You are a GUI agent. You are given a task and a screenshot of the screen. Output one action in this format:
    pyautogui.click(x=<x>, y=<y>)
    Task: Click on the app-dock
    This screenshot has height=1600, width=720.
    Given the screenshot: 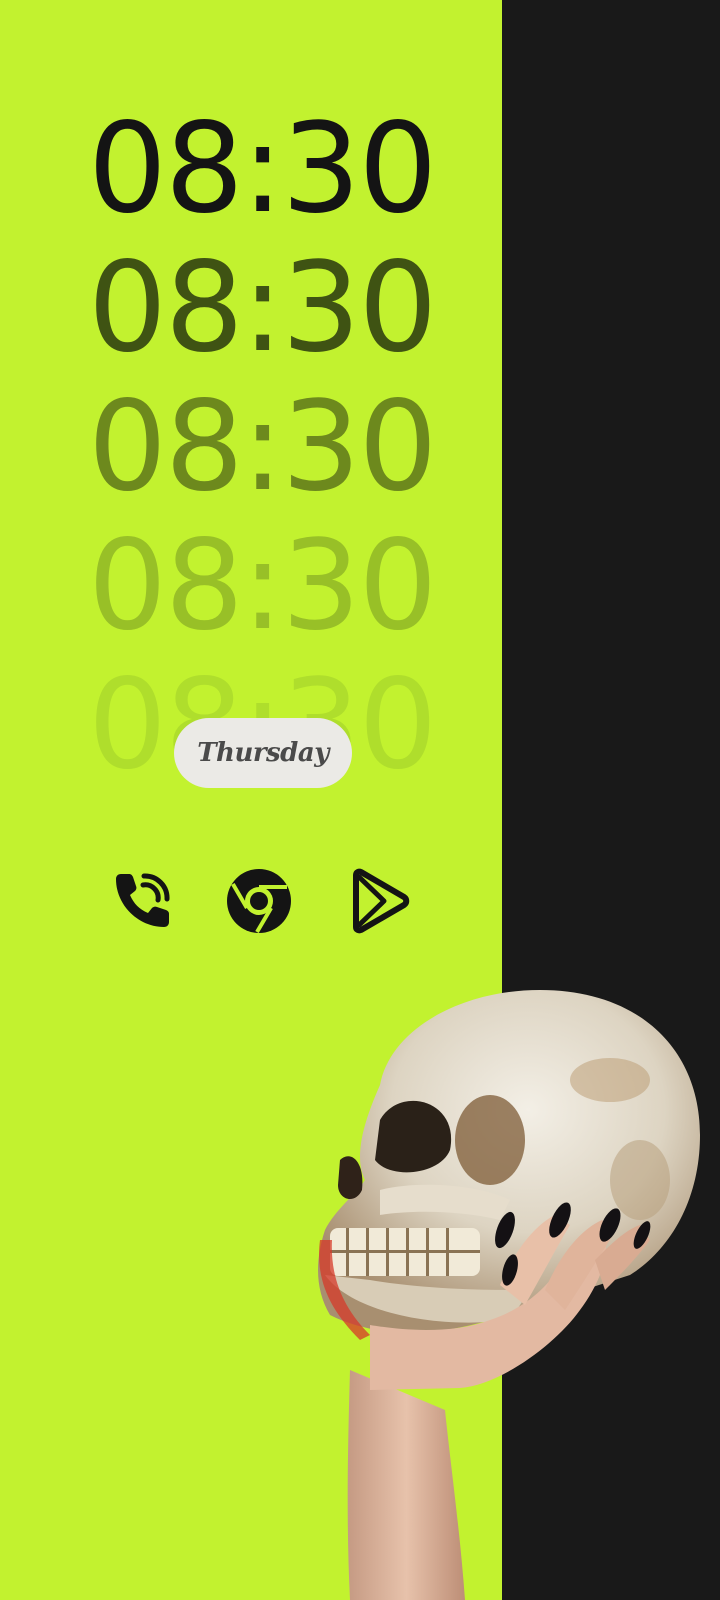 What is the action you would take?
    pyautogui.click(x=260, y=901)
    